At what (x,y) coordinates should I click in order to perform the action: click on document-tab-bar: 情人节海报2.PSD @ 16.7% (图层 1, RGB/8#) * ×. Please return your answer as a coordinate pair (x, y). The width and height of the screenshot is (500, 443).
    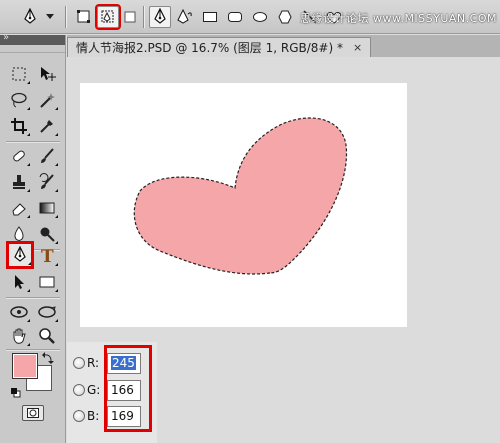
    Looking at the image, I should click on (283, 46).